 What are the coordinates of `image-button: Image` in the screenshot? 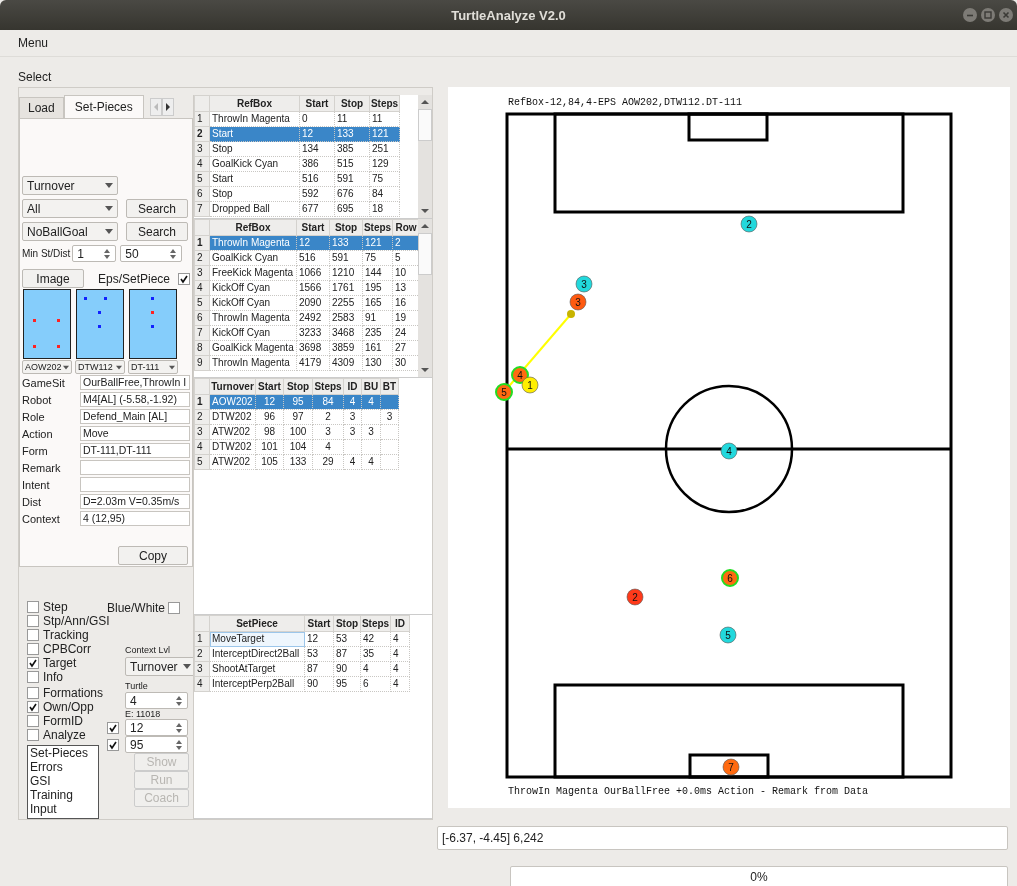 It's located at (53, 278).